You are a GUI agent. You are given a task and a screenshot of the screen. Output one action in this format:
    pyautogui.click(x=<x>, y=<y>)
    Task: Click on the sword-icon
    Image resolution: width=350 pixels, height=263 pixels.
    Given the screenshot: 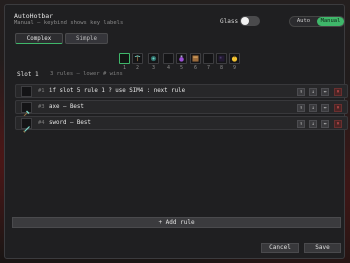 What is the action you would take?
    pyautogui.click(x=26, y=129)
    